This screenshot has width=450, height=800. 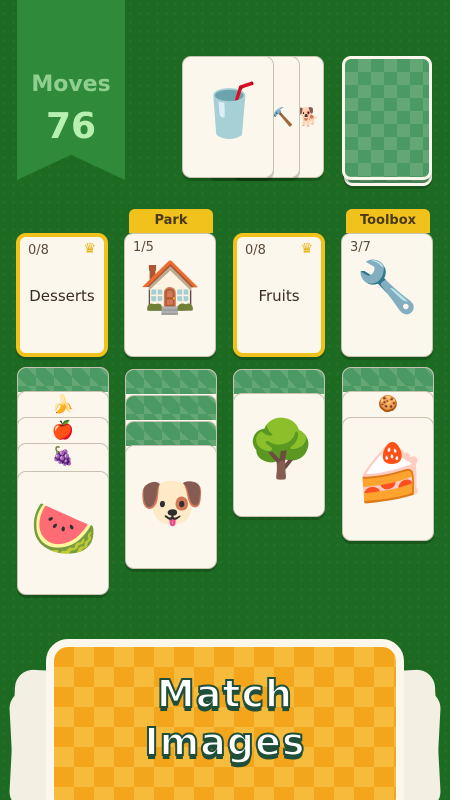 I want to click on column-3-top-card: 🌳, so click(x=279, y=455).